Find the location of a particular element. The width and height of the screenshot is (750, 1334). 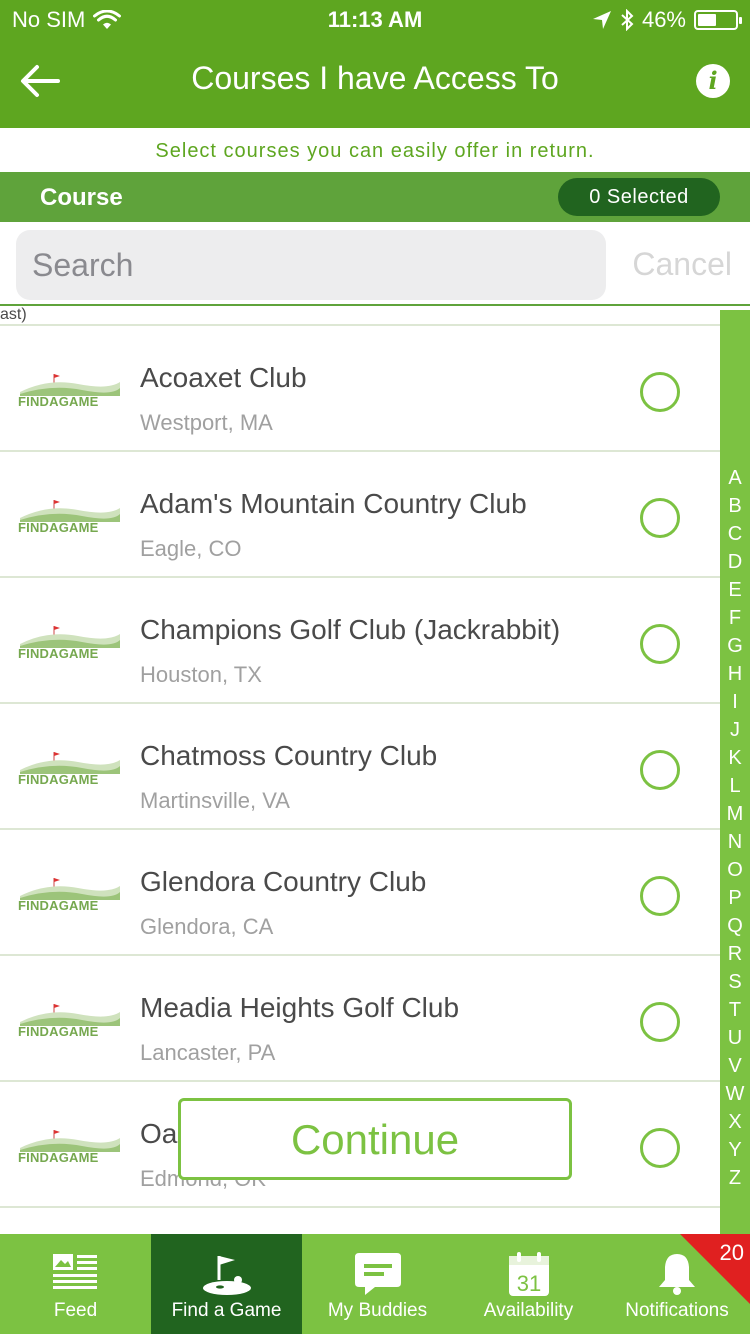

alphabet-index: ABCDEFGHIJKLMNOPQRSTUVWXYZ is located at coordinates (735, 772).